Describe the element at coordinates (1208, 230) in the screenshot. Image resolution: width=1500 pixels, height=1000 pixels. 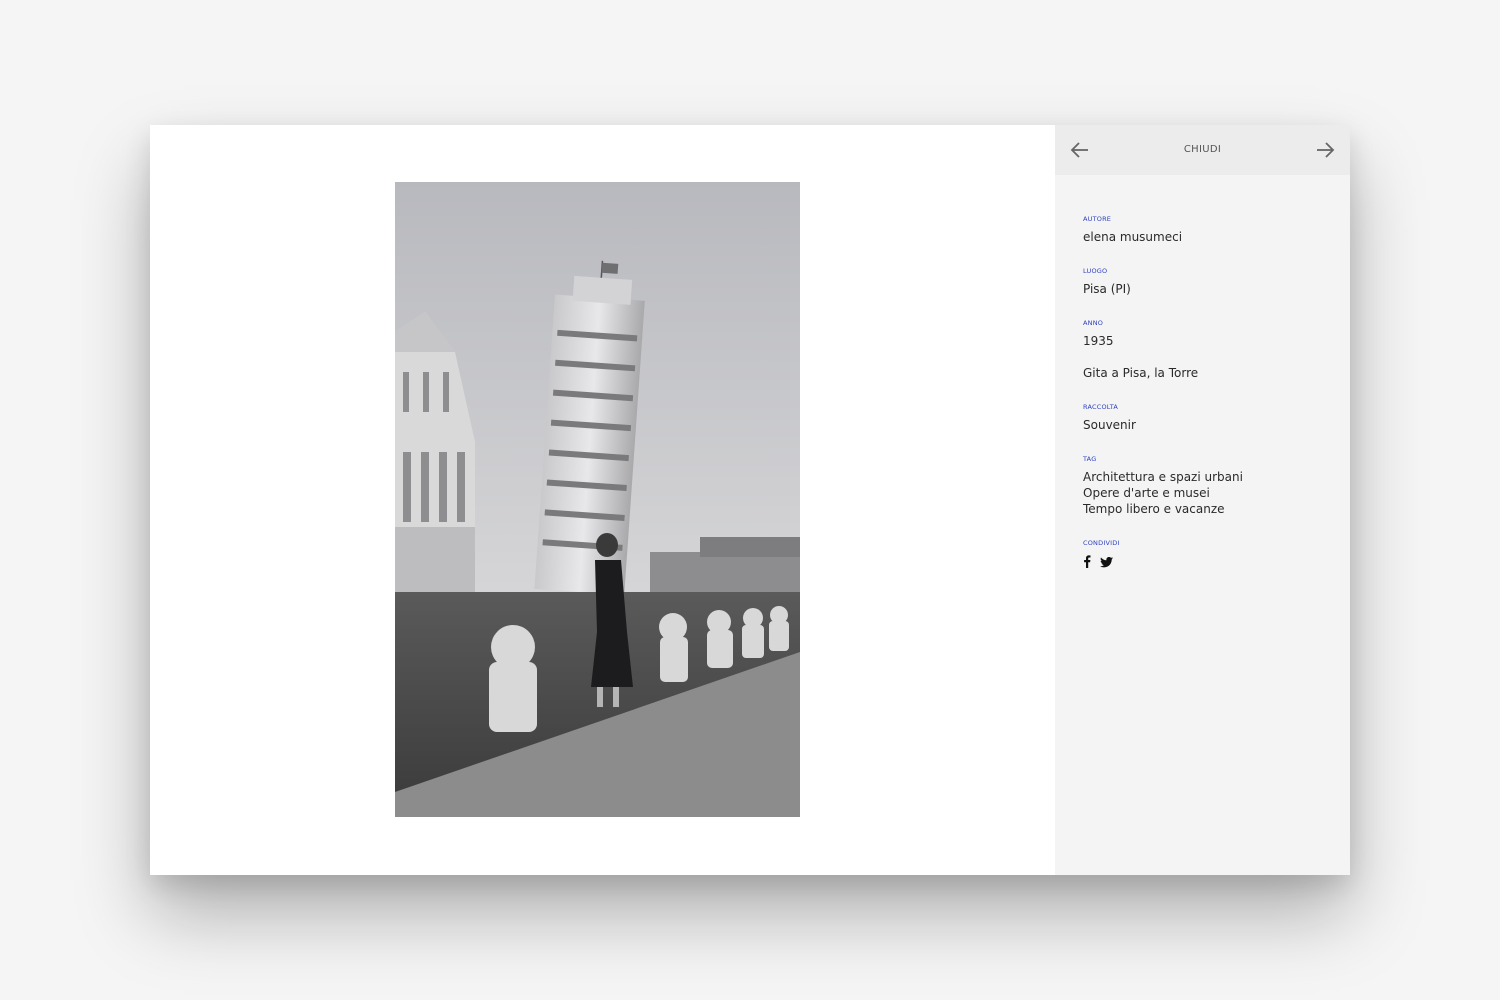
I see `author-field: AUTORE elena musumeci` at that location.